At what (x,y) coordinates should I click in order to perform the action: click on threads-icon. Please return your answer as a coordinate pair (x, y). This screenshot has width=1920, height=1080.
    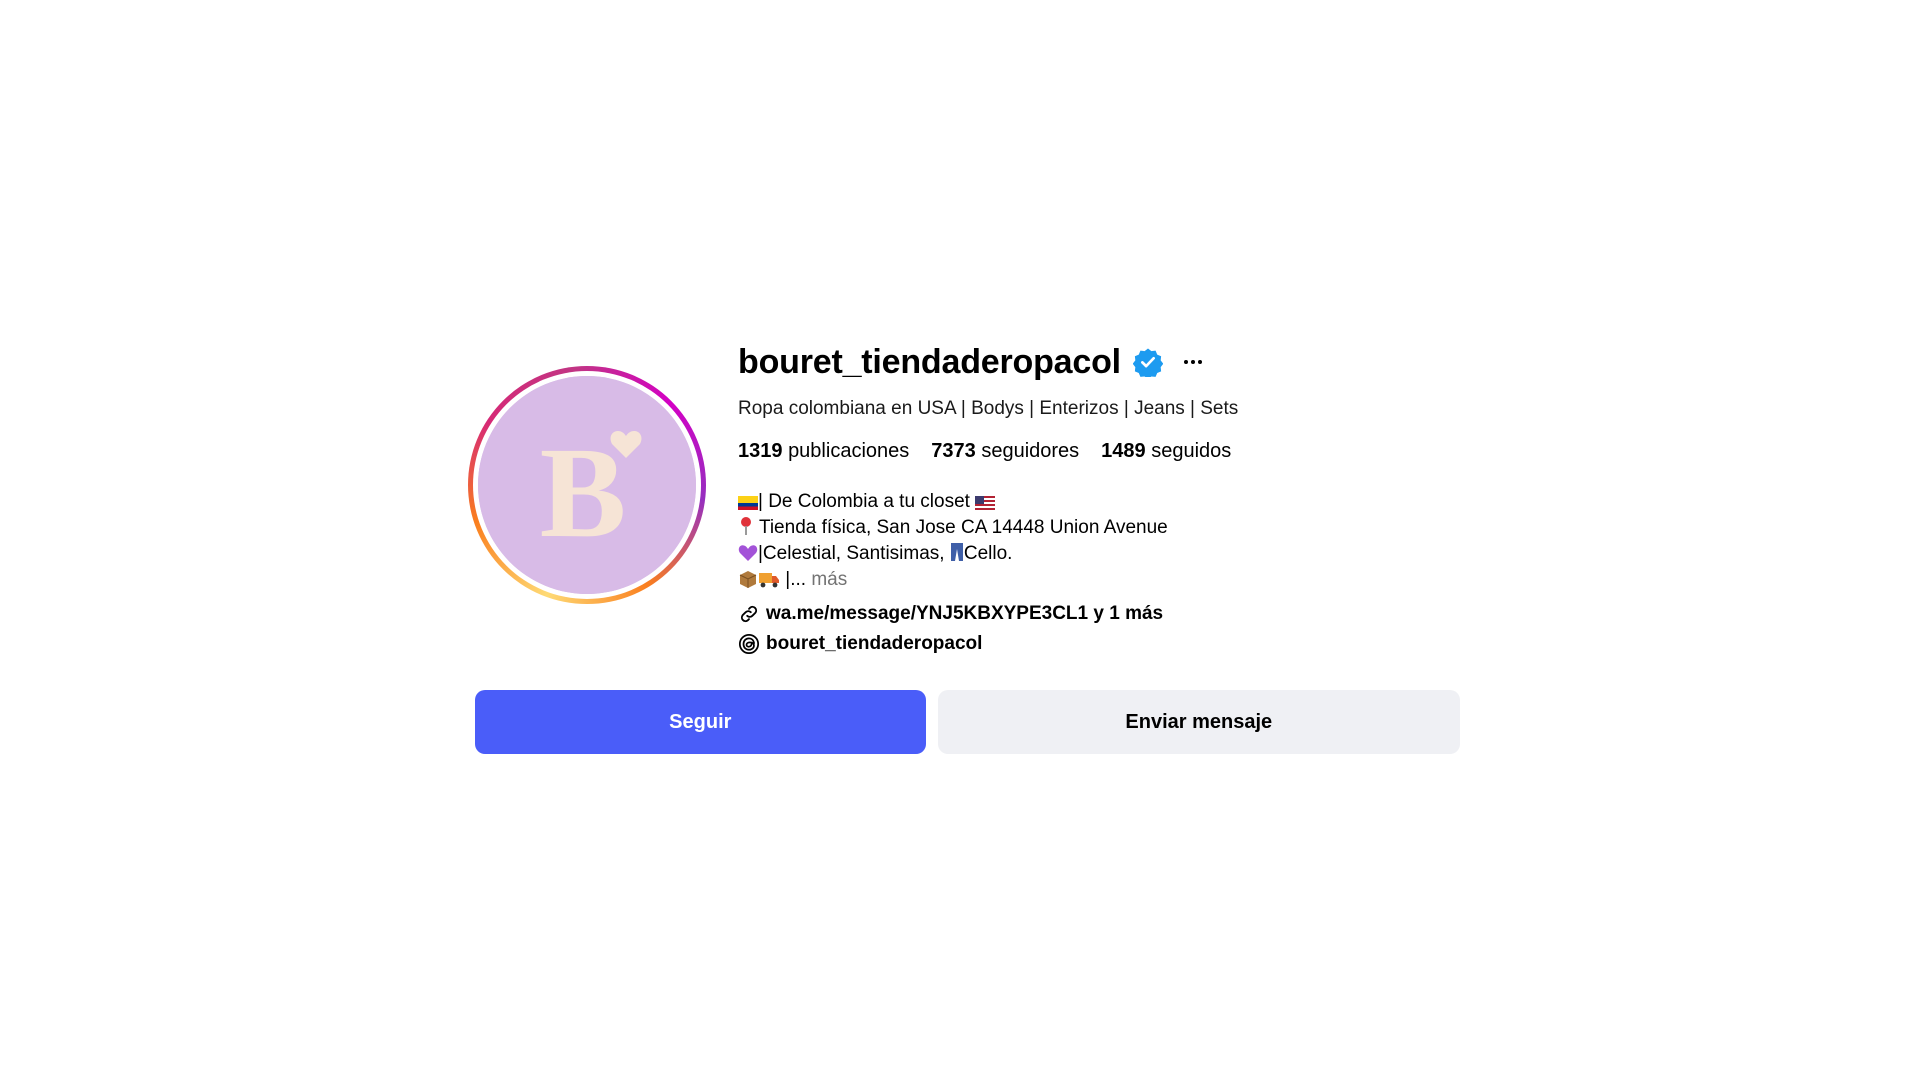
    Looking at the image, I should click on (749, 644).